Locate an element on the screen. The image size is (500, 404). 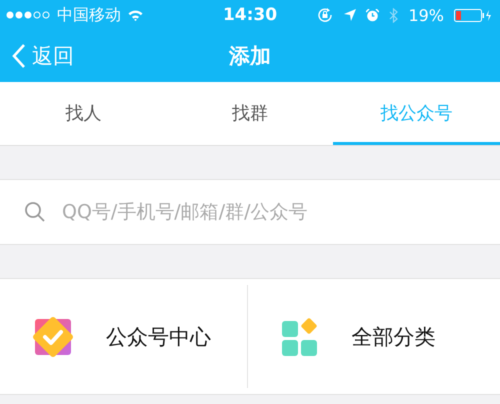
tab: 找群 is located at coordinates (250, 113).